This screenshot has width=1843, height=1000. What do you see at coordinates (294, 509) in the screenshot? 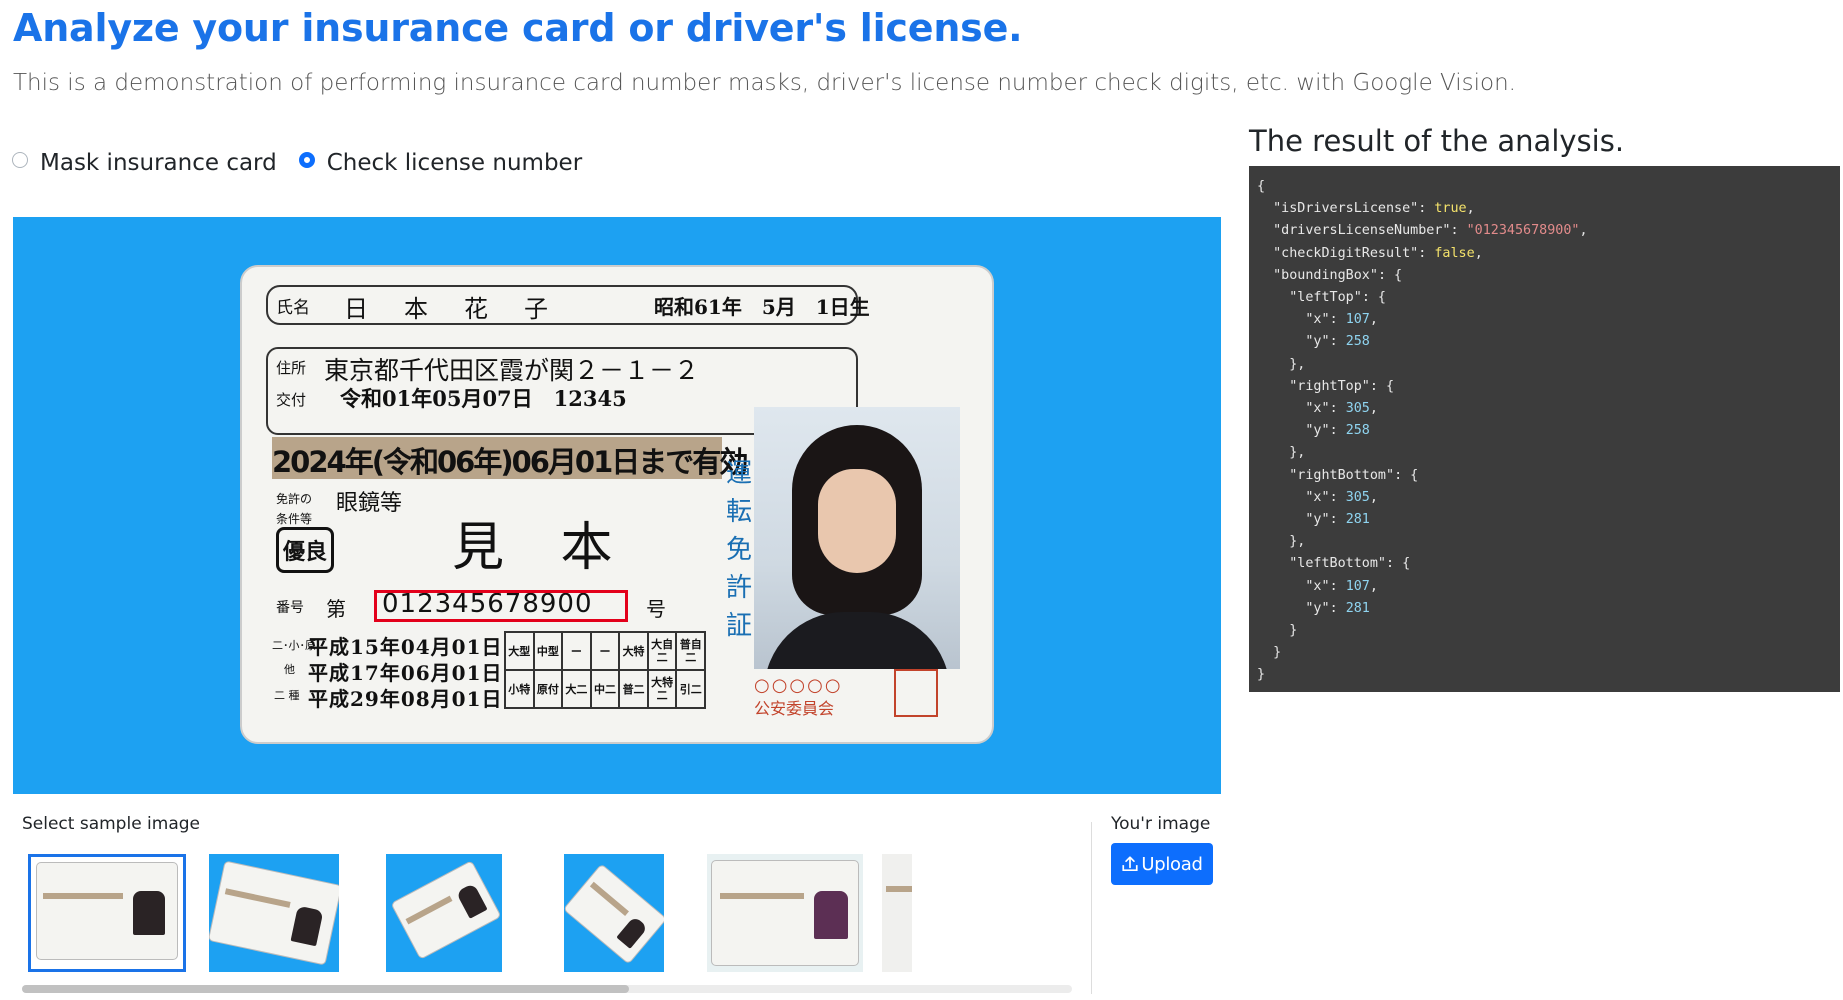
I see `conditions-label: 免許の条件等` at bounding box center [294, 509].